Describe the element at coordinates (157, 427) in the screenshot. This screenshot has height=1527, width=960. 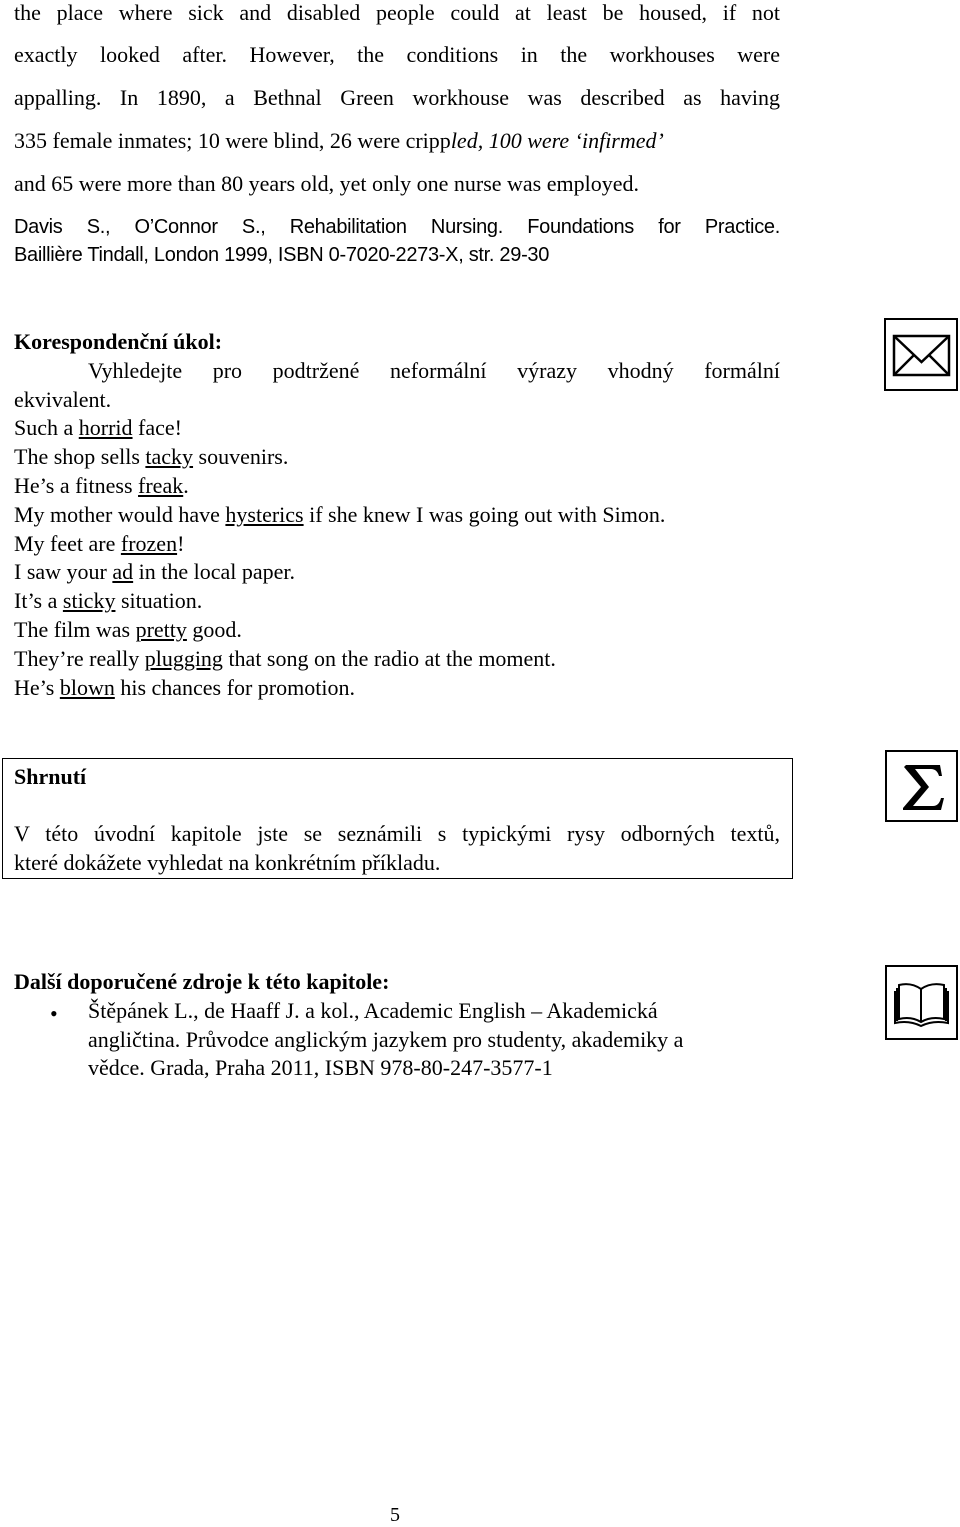
I see `sentence-text: face!` at that location.